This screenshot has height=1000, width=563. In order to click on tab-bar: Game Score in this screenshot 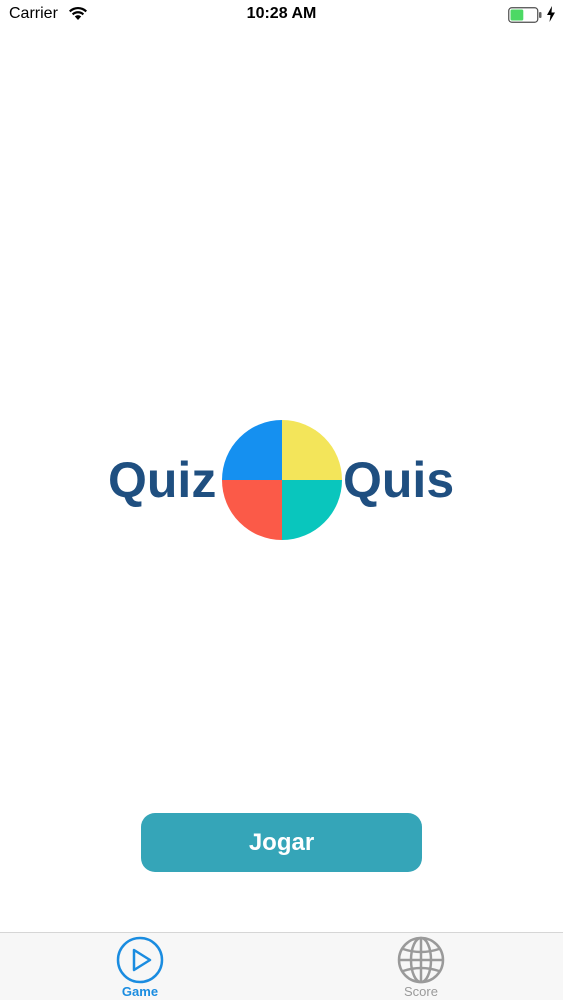, I will do `click(281, 966)`.